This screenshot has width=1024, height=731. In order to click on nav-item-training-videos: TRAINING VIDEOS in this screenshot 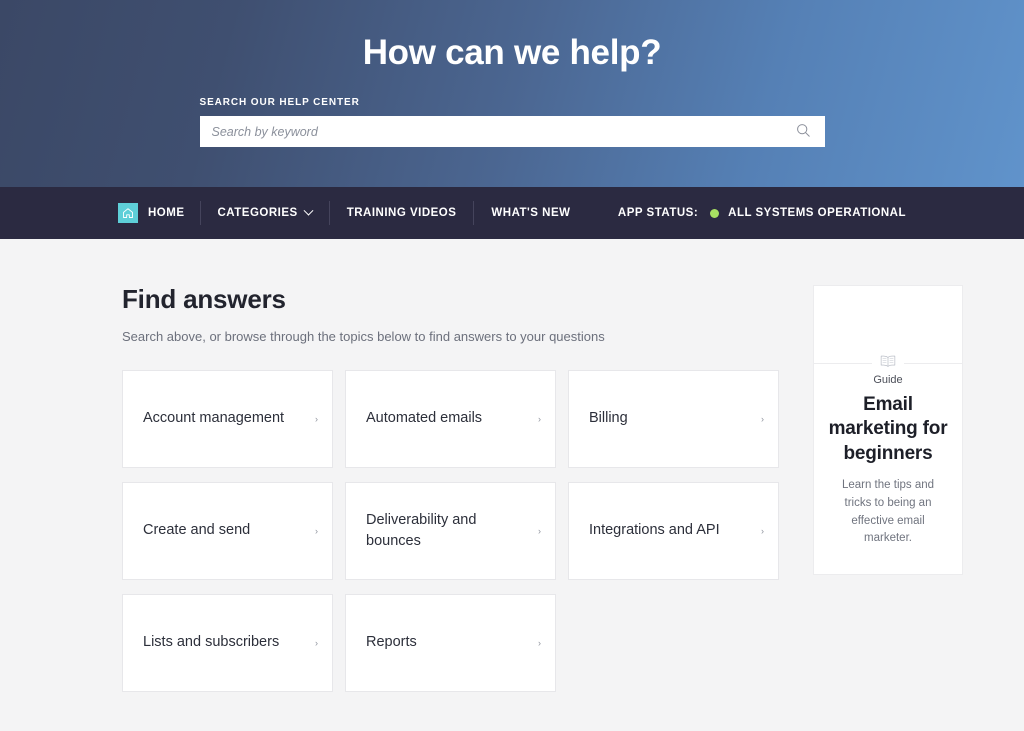, I will do `click(402, 213)`.